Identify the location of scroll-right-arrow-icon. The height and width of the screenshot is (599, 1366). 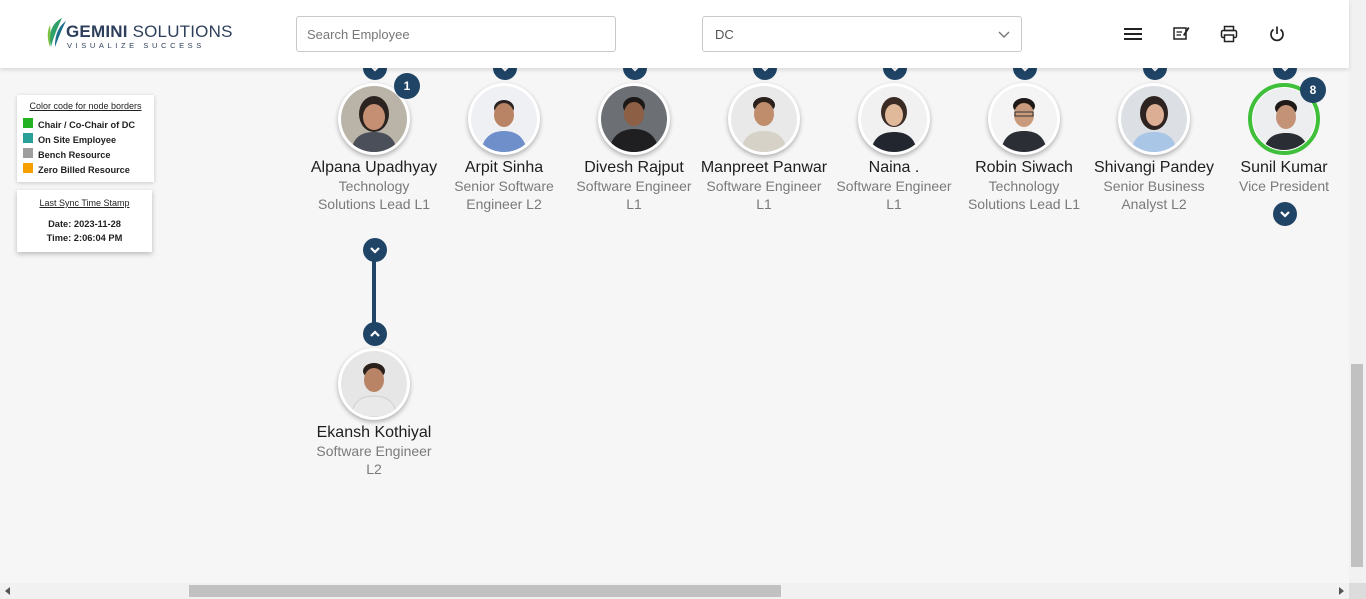
(1341, 591).